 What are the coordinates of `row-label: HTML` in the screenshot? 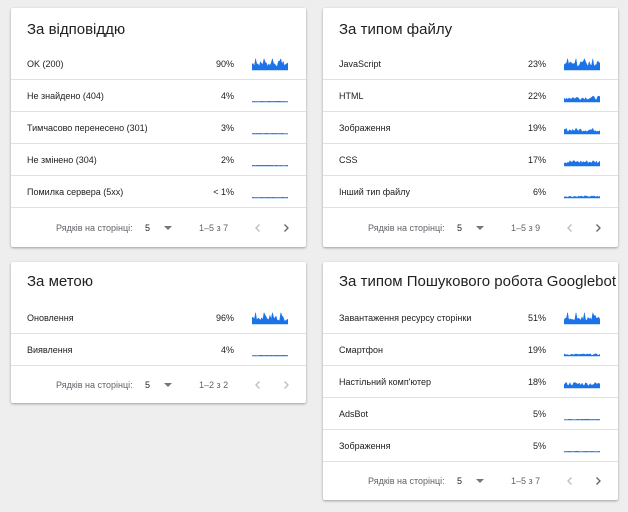 It's located at (351, 96).